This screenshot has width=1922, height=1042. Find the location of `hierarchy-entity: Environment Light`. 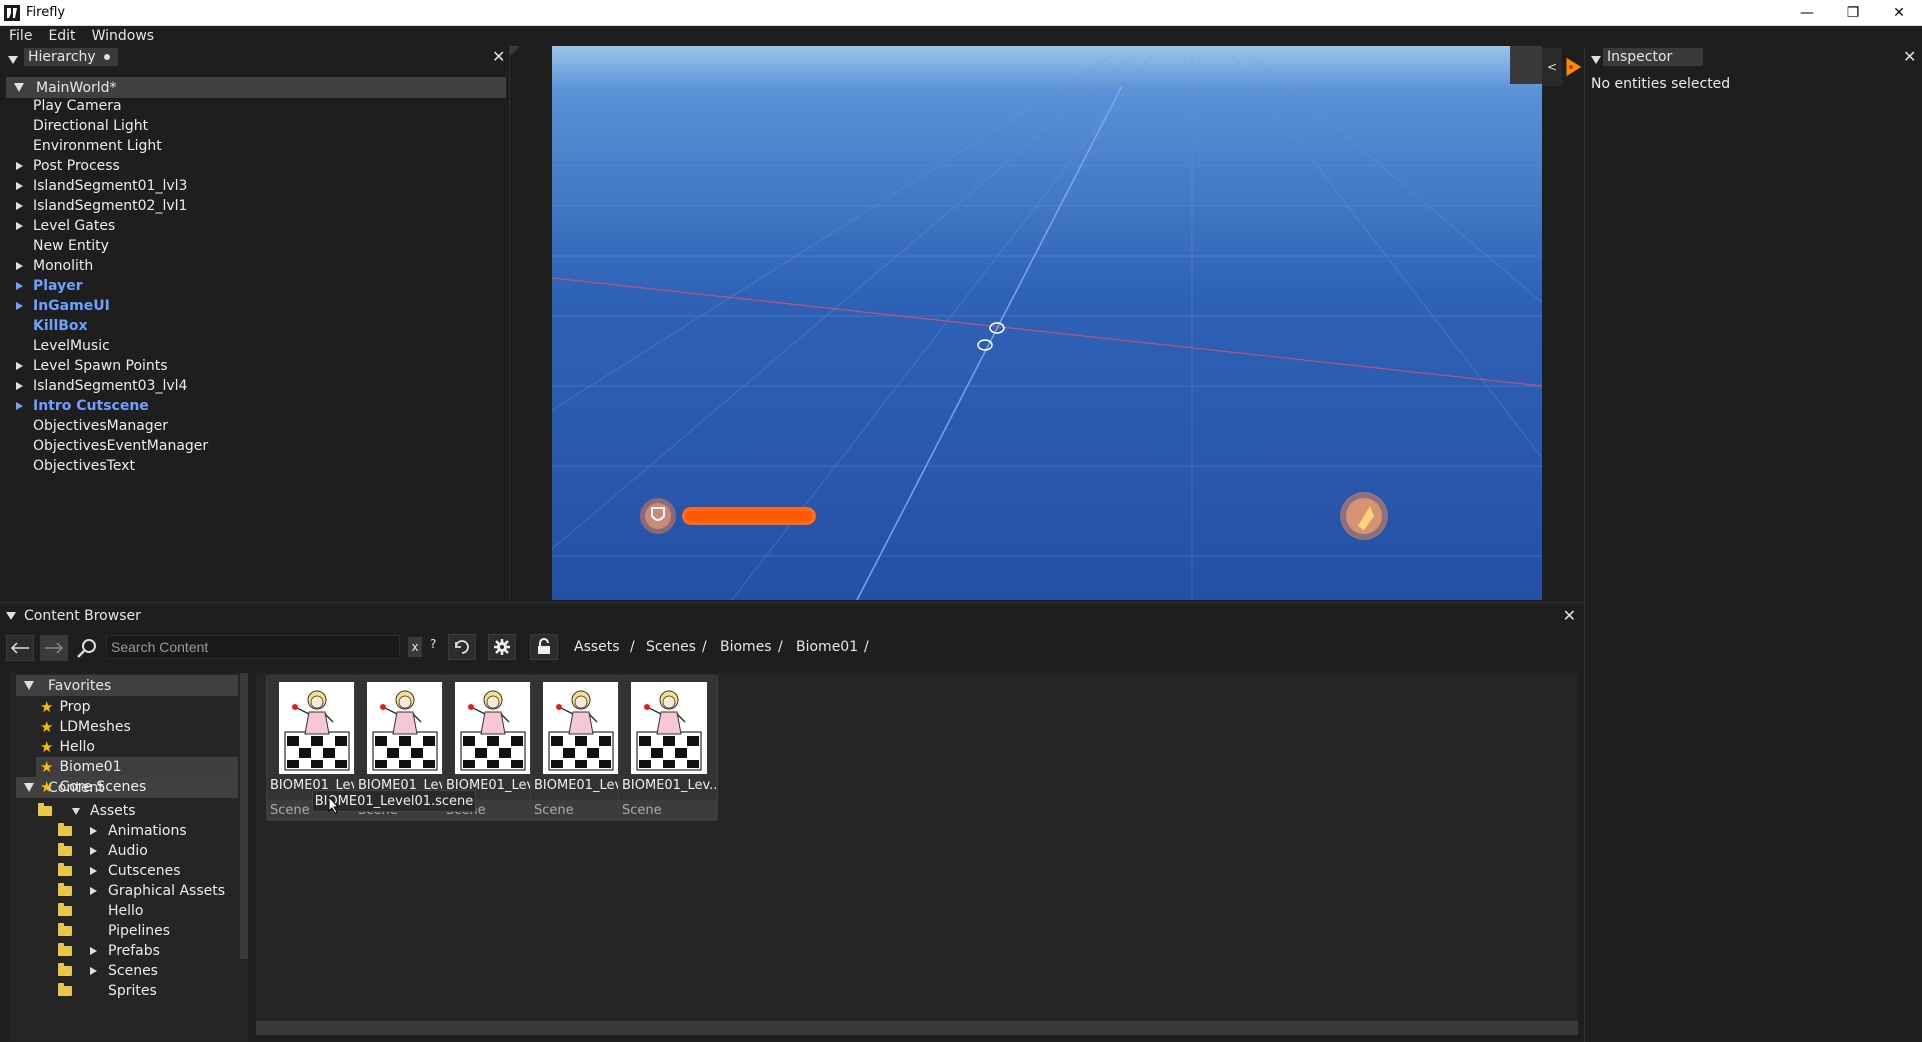

hierarchy-entity: Environment Light is located at coordinates (89, 146).